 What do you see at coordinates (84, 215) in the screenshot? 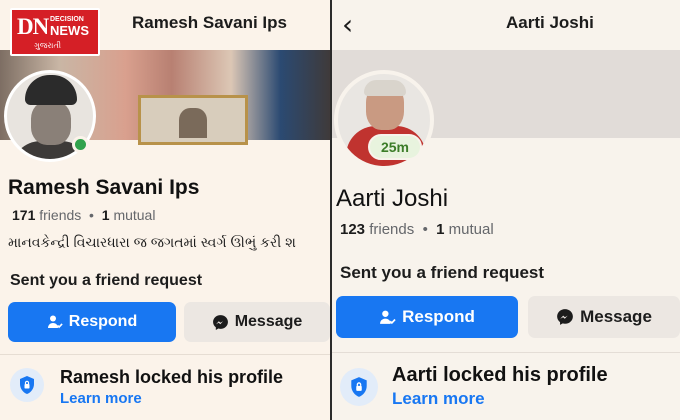
I see `friends-info: 171 friends • 1 mutual` at bounding box center [84, 215].